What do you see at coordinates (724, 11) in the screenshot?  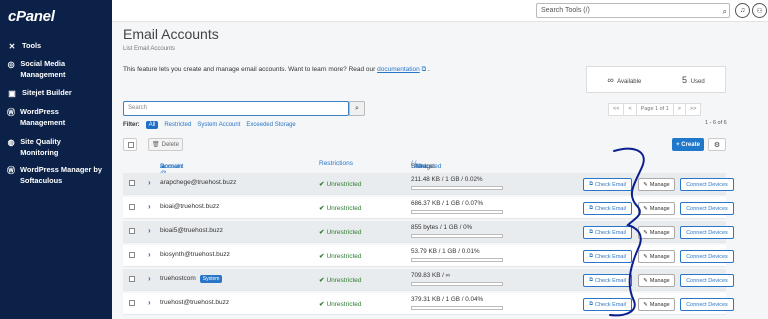 I see `search-icon: ⌕` at bounding box center [724, 11].